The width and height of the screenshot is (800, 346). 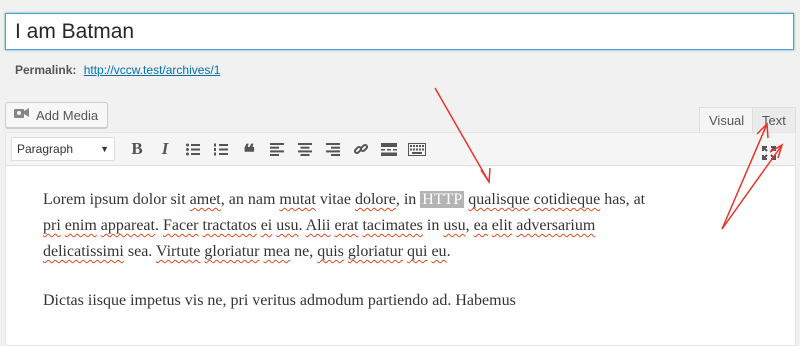 I want to click on fullscreen-icon, so click(x=769, y=153).